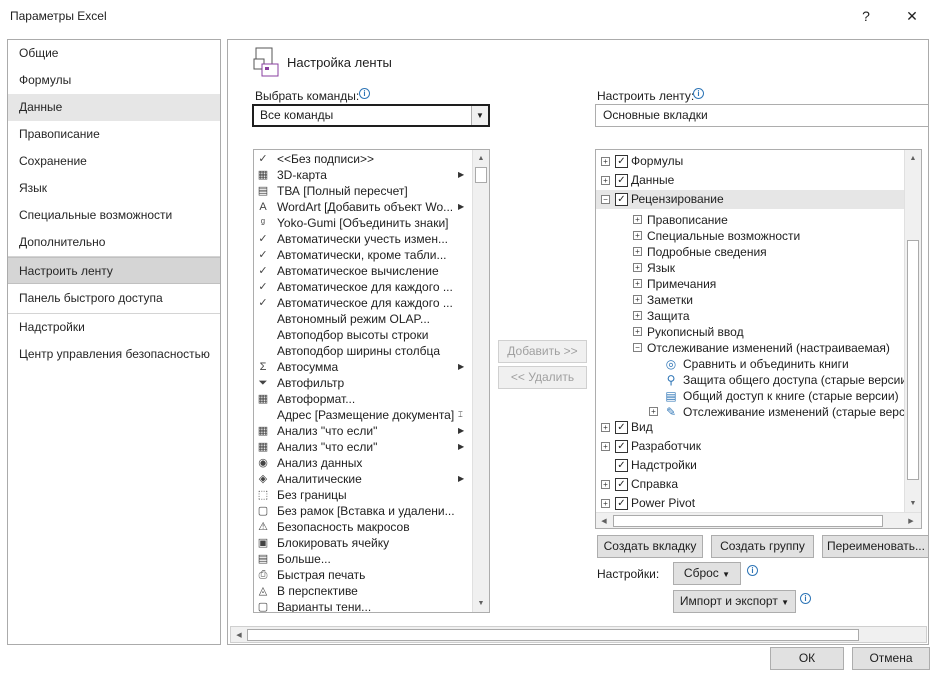  Describe the element at coordinates (650, 546) in the screenshot. I see `new-tab-button: Создать вкладку` at that location.